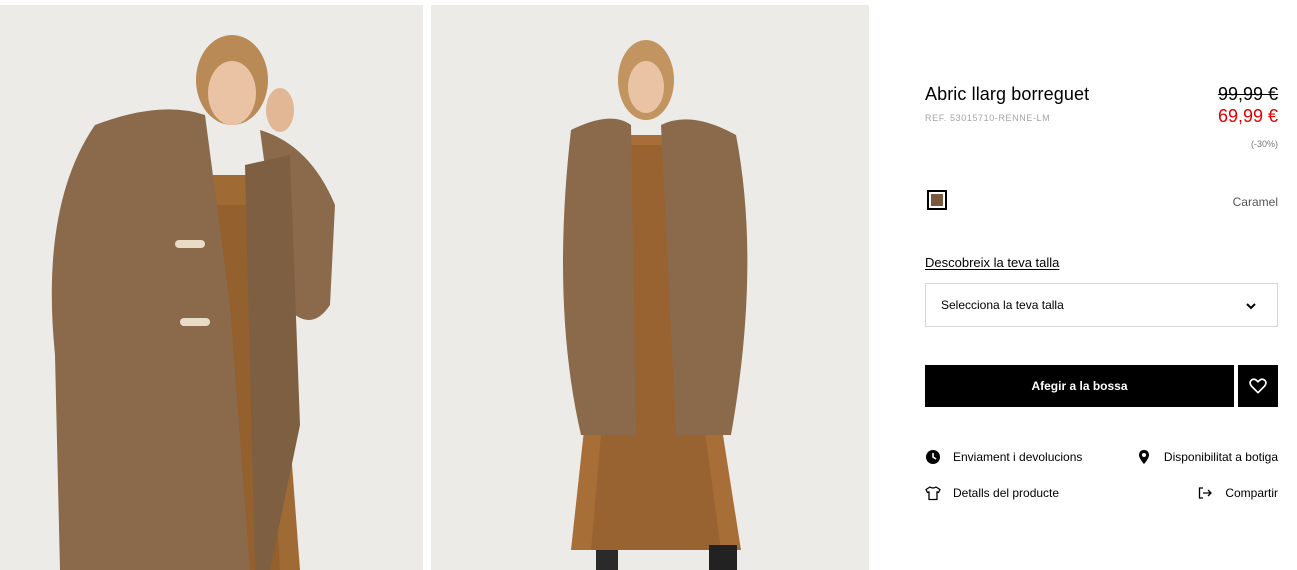  What do you see at coordinates (1247, 116) in the screenshot?
I see `sale-price: 69,99 €` at bounding box center [1247, 116].